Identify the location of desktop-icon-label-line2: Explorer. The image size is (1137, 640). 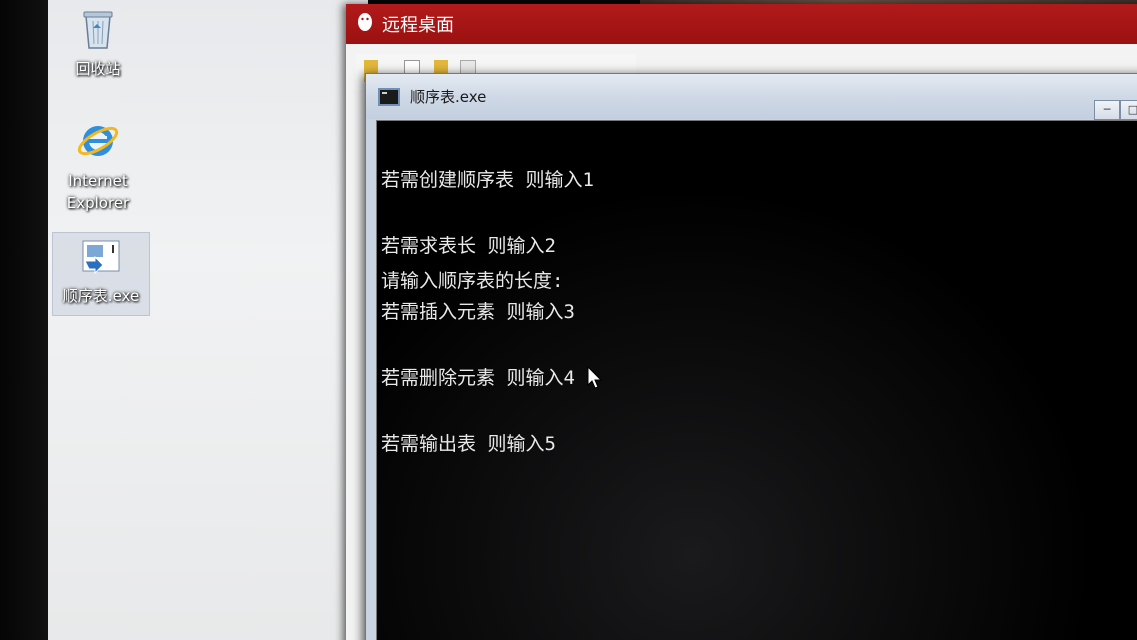
(98, 203).